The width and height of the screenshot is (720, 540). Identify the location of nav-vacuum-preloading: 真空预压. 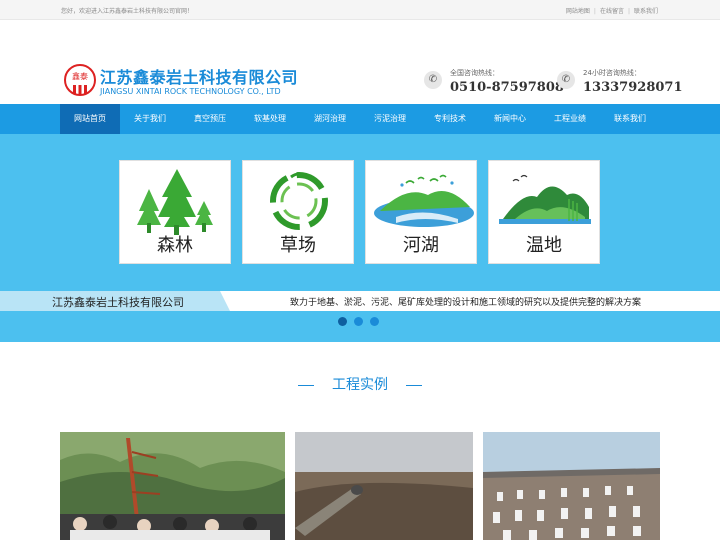
(210, 119).